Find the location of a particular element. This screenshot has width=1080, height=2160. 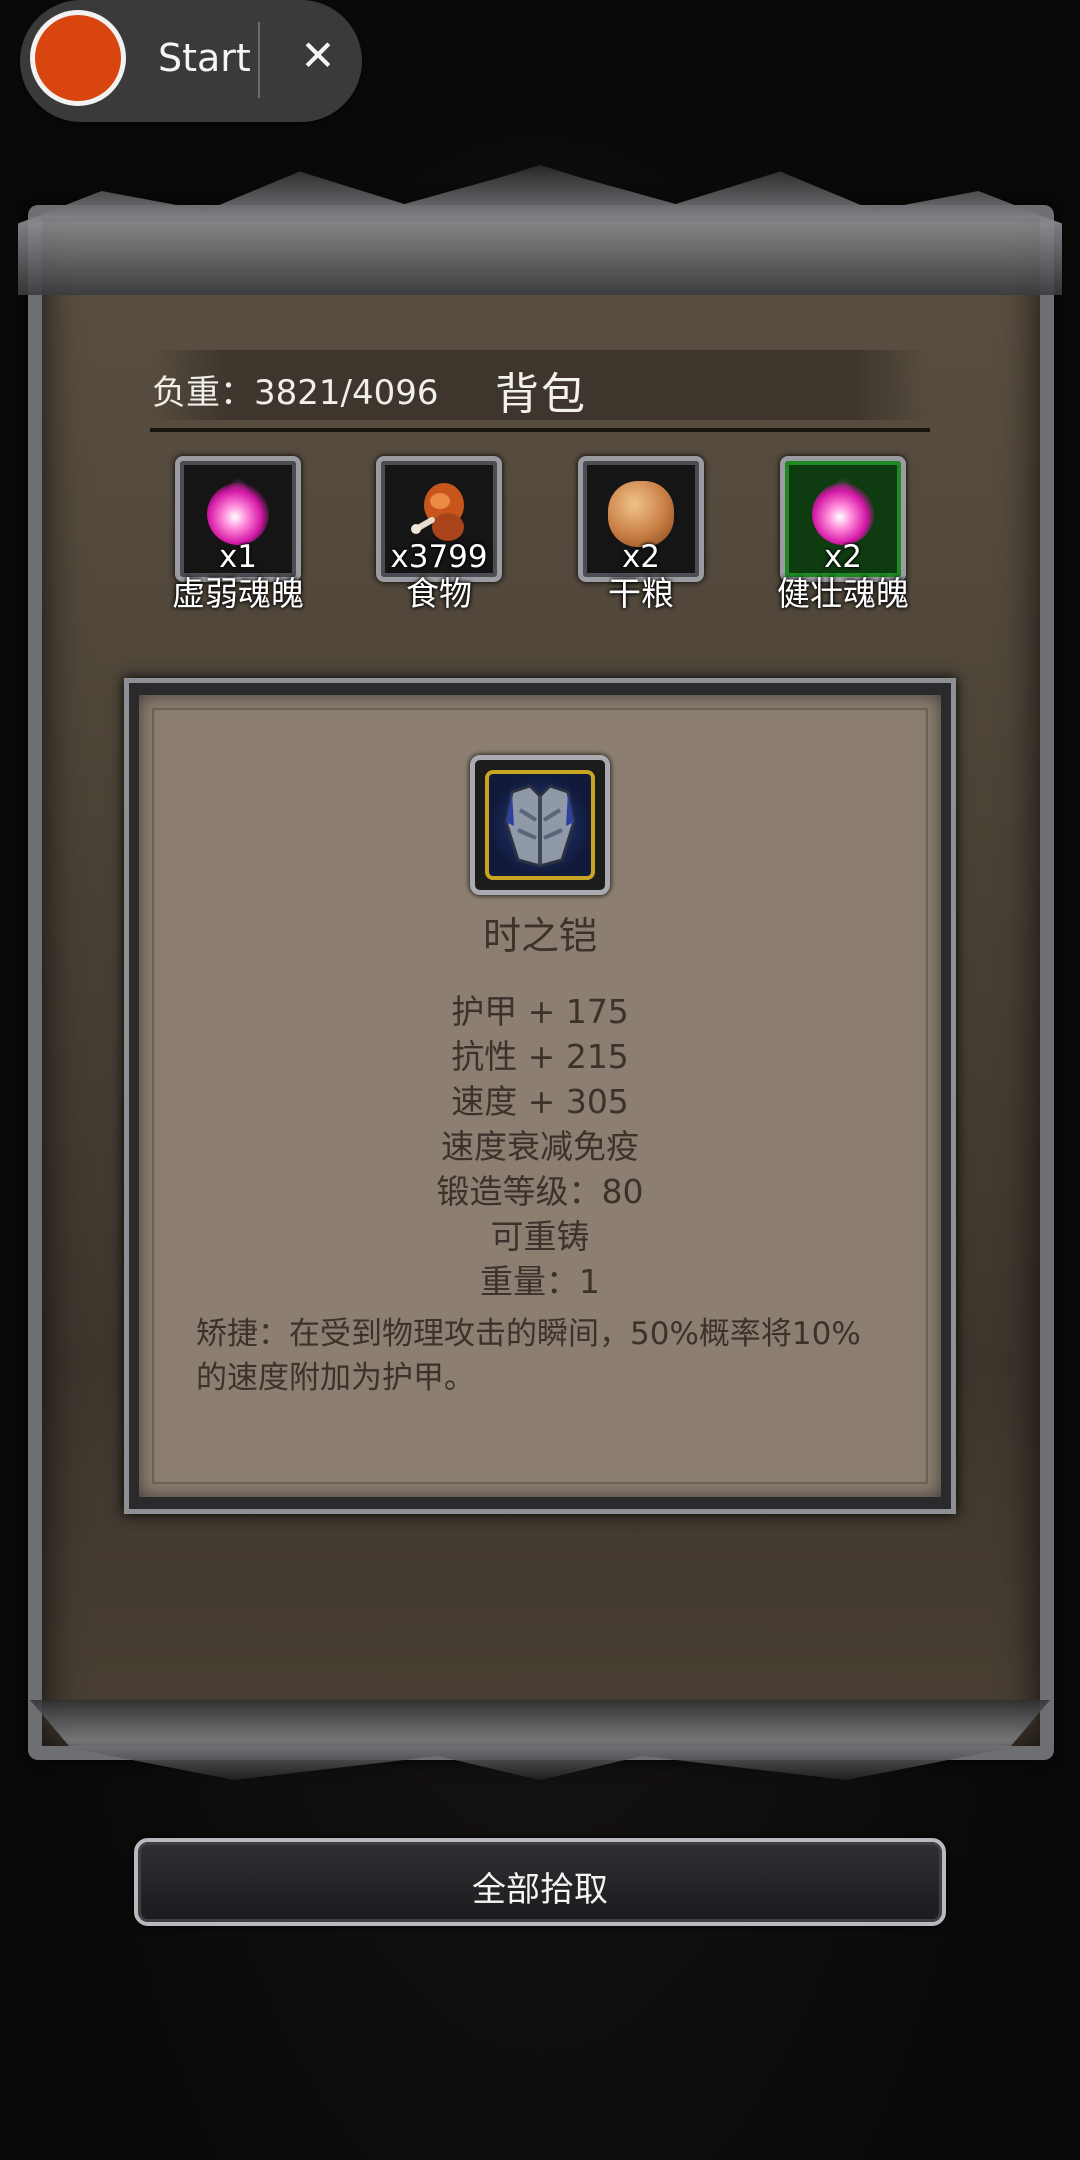

bread-icon is located at coordinates (641, 514).